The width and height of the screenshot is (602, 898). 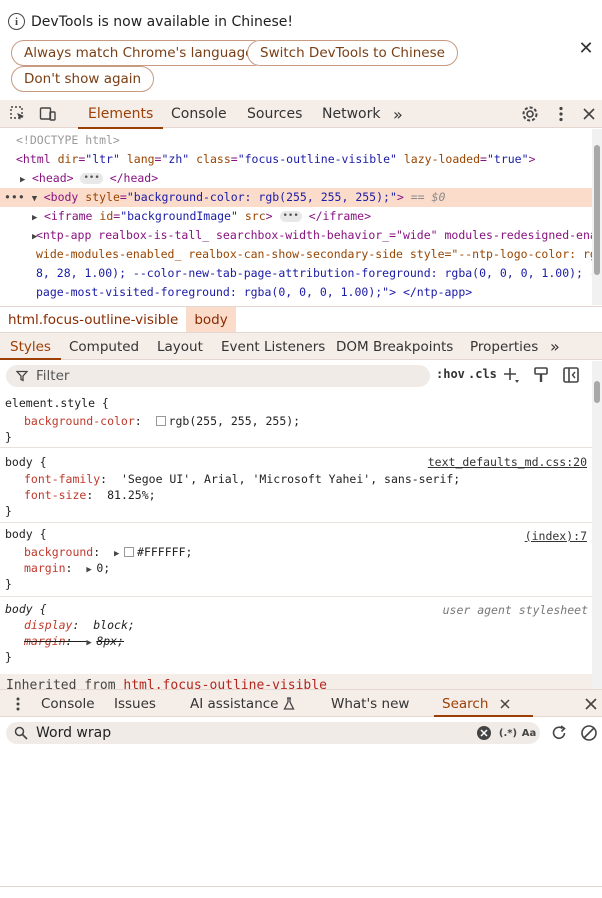 I want to click on toggle-sidebar-icon, so click(x=571, y=375).